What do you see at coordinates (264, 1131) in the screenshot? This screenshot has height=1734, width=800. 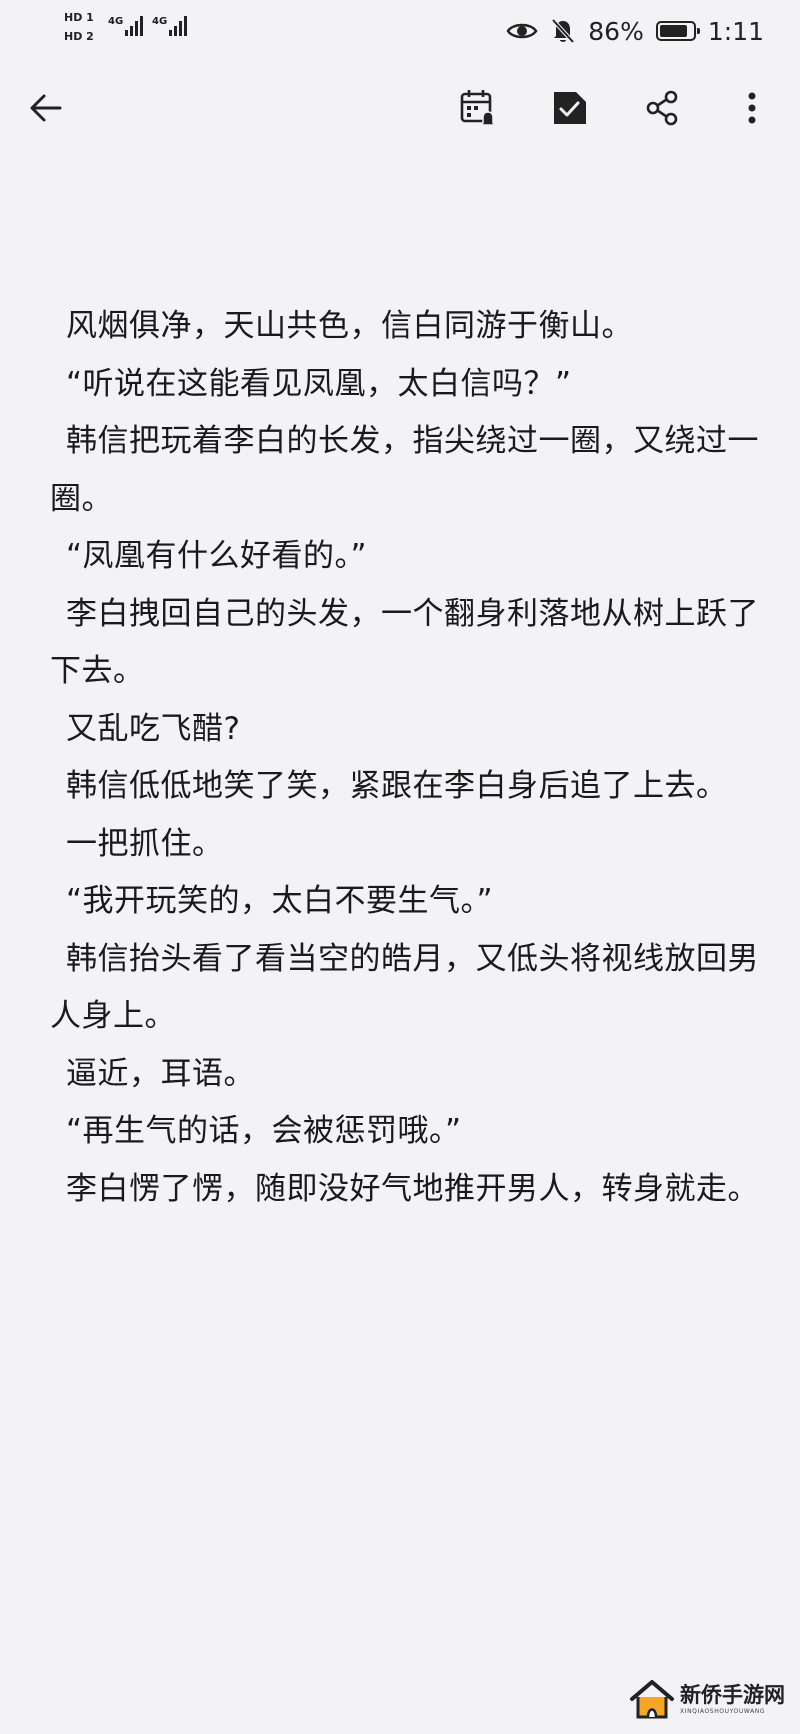 I see `paragraph: “再生气的话，会被惩罚哦。”` at bounding box center [264, 1131].